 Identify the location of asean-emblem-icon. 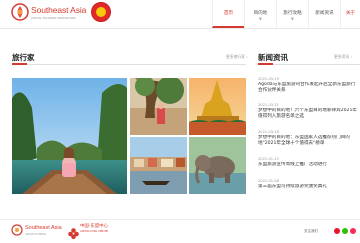
(101, 12).